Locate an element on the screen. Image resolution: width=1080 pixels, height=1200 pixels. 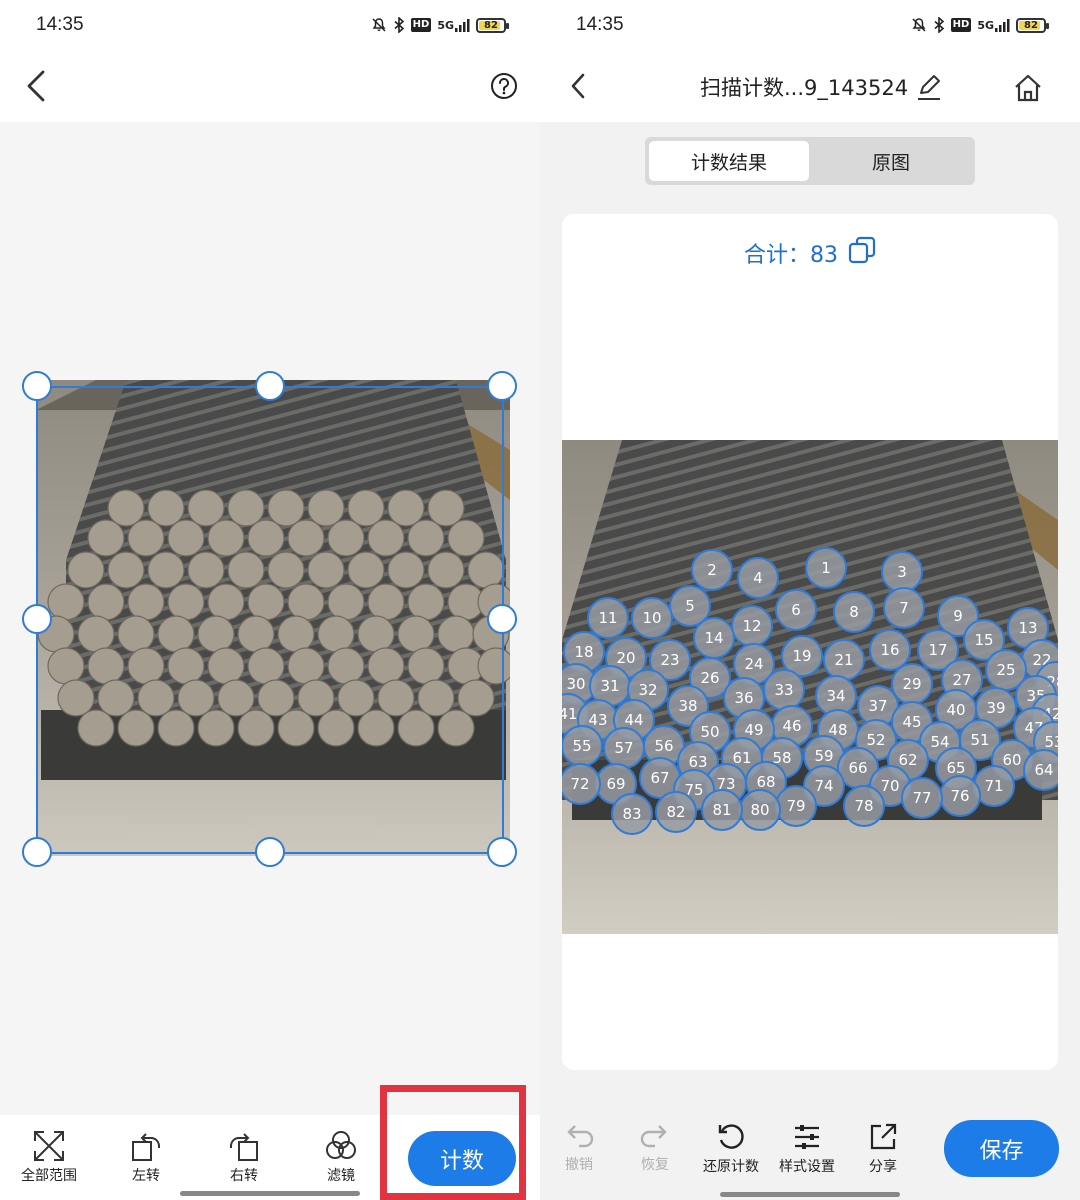
rotate-left-button: 左转 is located at coordinates (146, 1157).